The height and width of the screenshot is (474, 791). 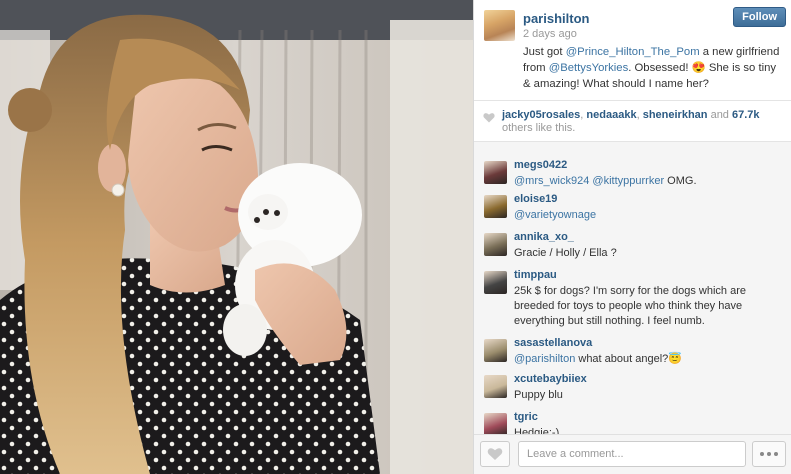 What do you see at coordinates (611, 115) in the screenshot?
I see `liker-username: nedaaakk` at bounding box center [611, 115].